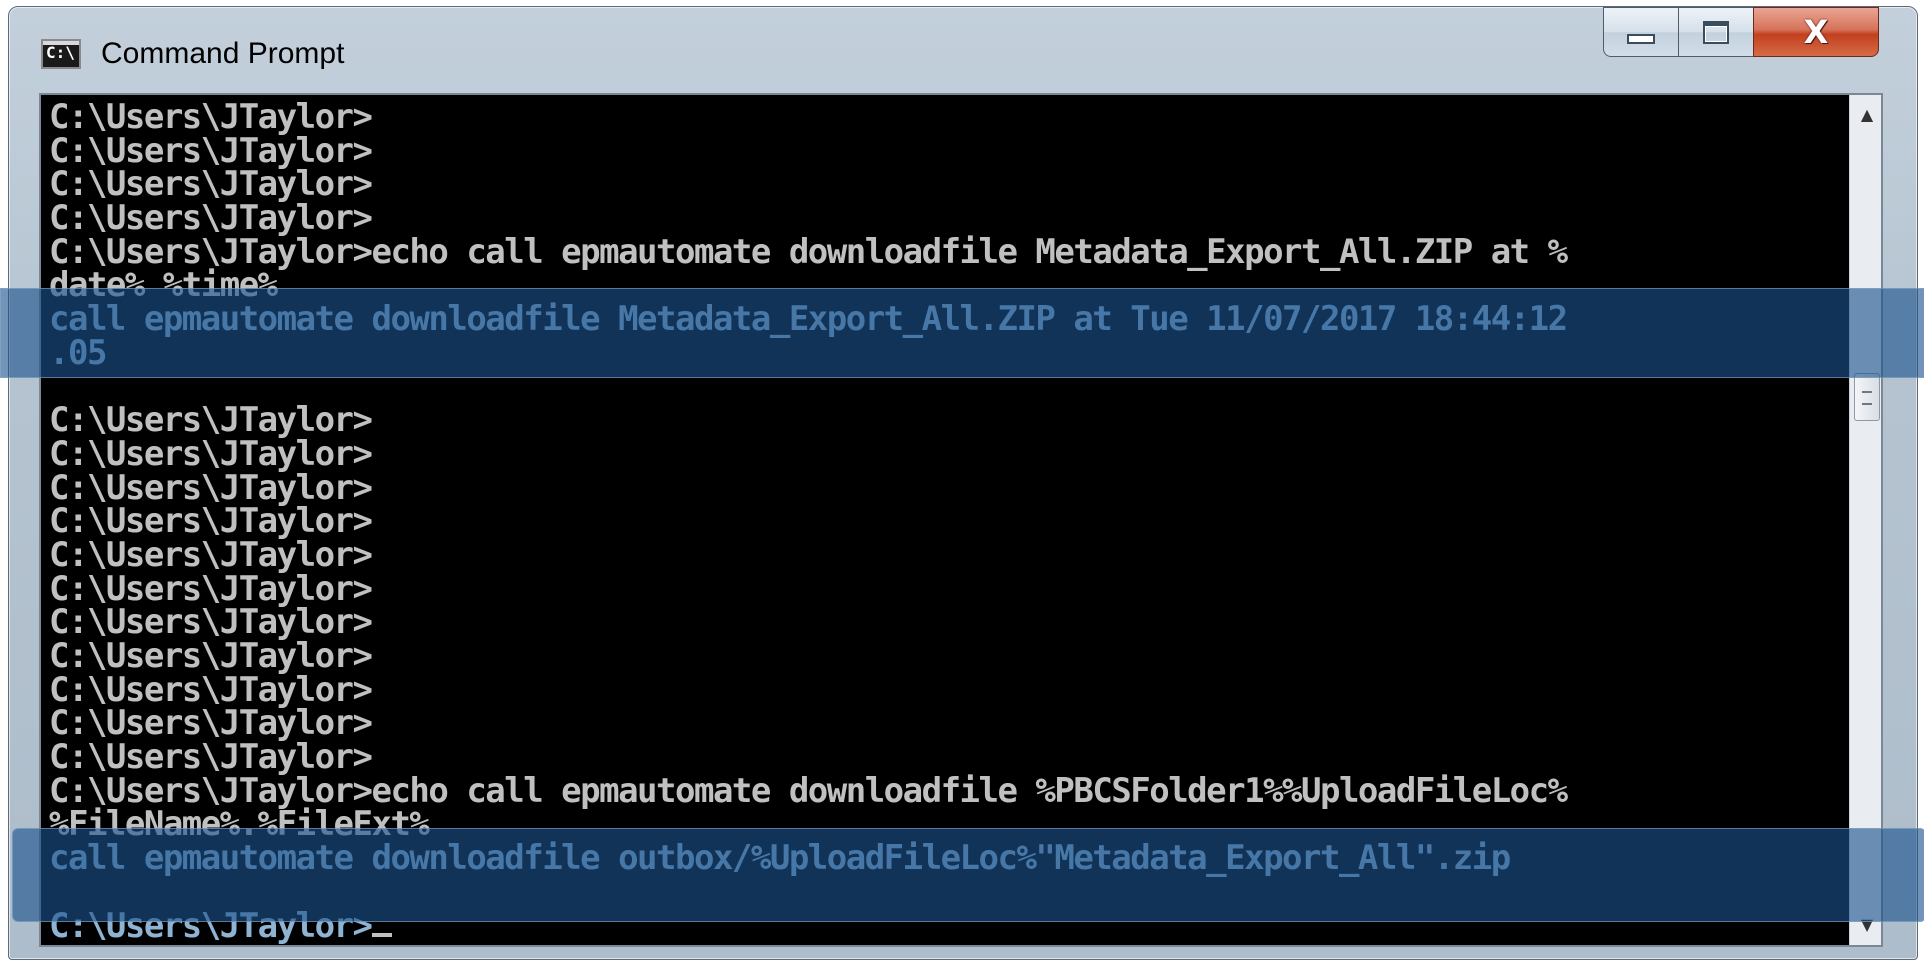 This screenshot has height=960, width=1924. What do you see at coordinates (61, 54) in the screenshot?
I see `cmd-icon: C:\` at bounding box center [61, 54].